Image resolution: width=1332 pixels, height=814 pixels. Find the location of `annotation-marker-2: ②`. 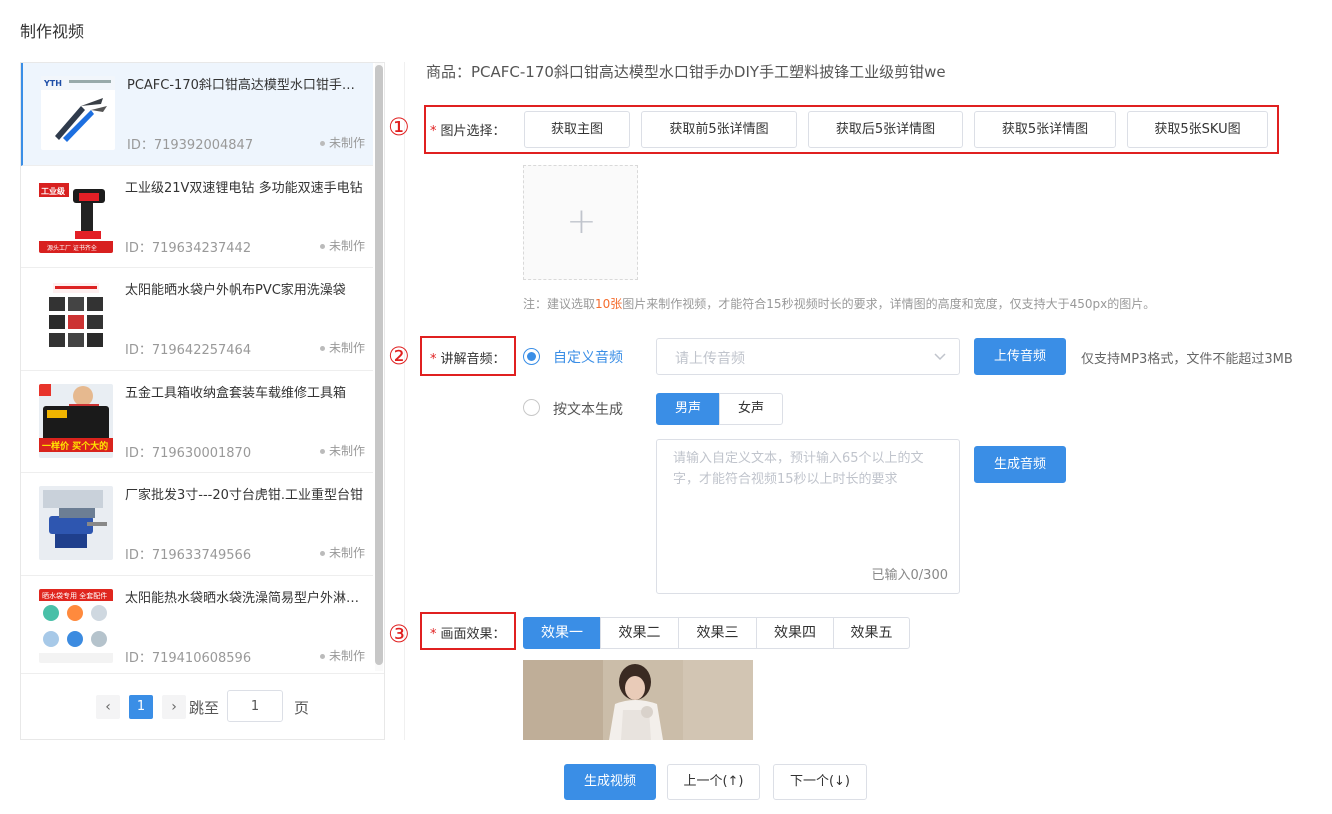

annotation-marker-2: ② is located at coordinates (399, 356).